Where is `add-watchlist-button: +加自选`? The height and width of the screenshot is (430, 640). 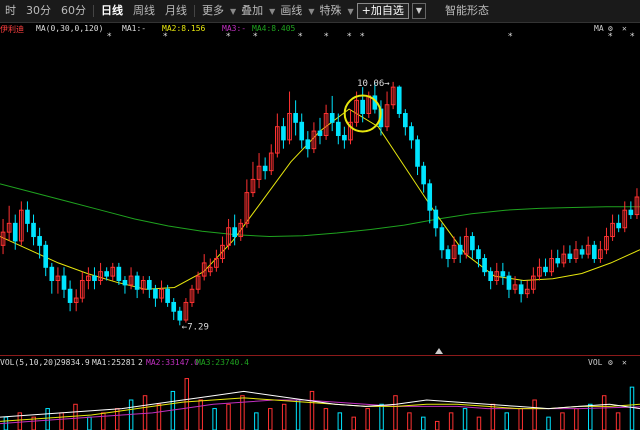 add-watchlist-button: +加自选 is located at coordinates (382, 11).